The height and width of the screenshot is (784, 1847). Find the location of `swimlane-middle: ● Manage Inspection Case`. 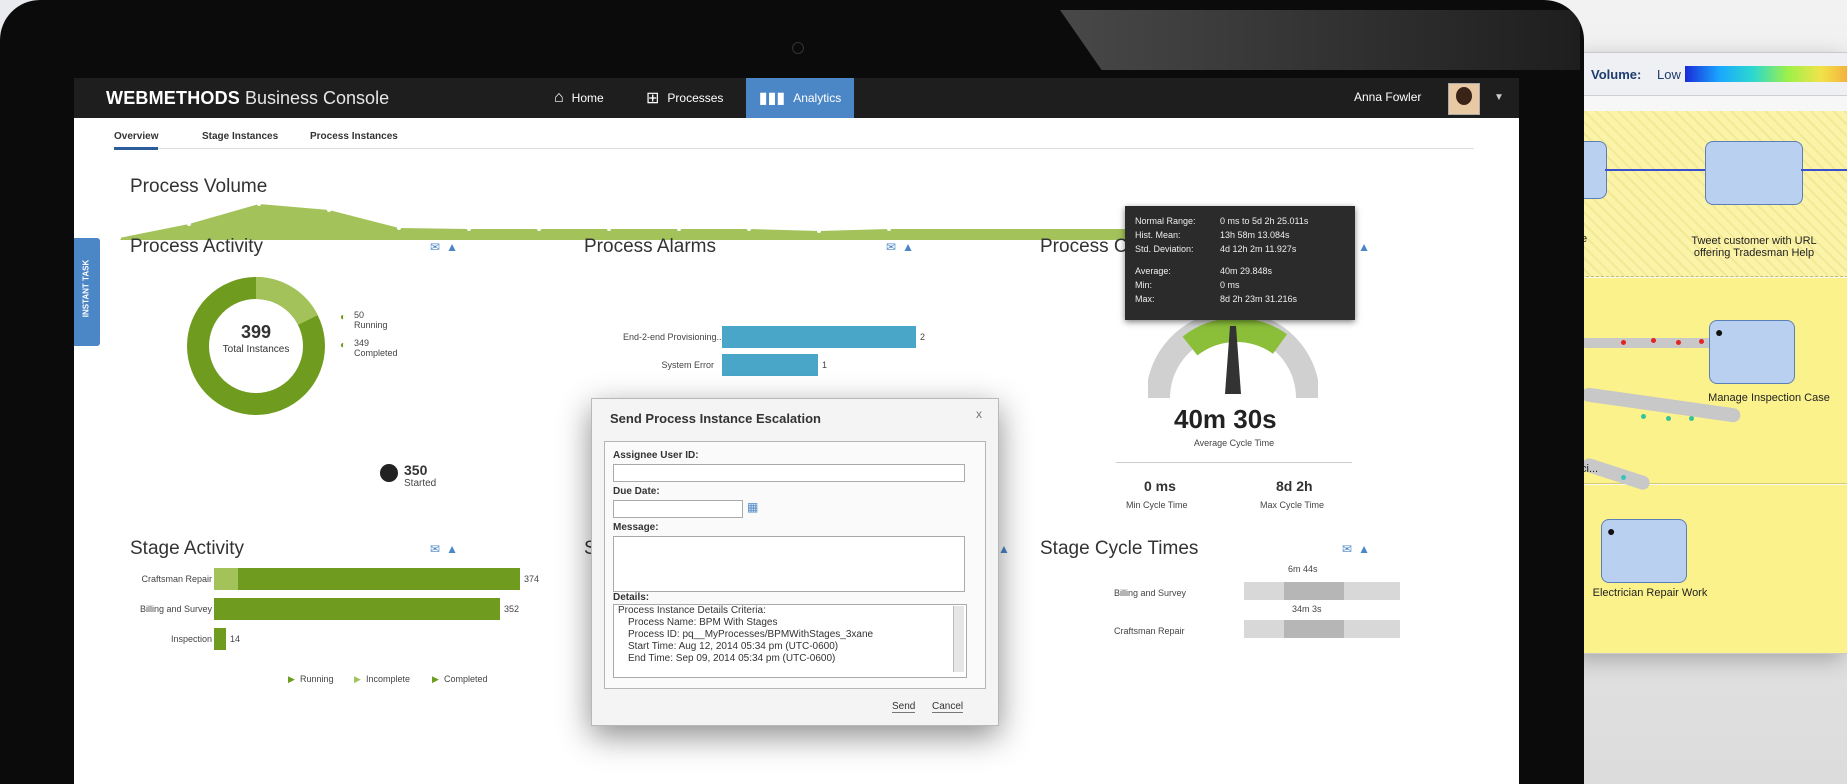

swimlane-middle: ● Manage Inspection Case is located at coordinates (1714, 381).